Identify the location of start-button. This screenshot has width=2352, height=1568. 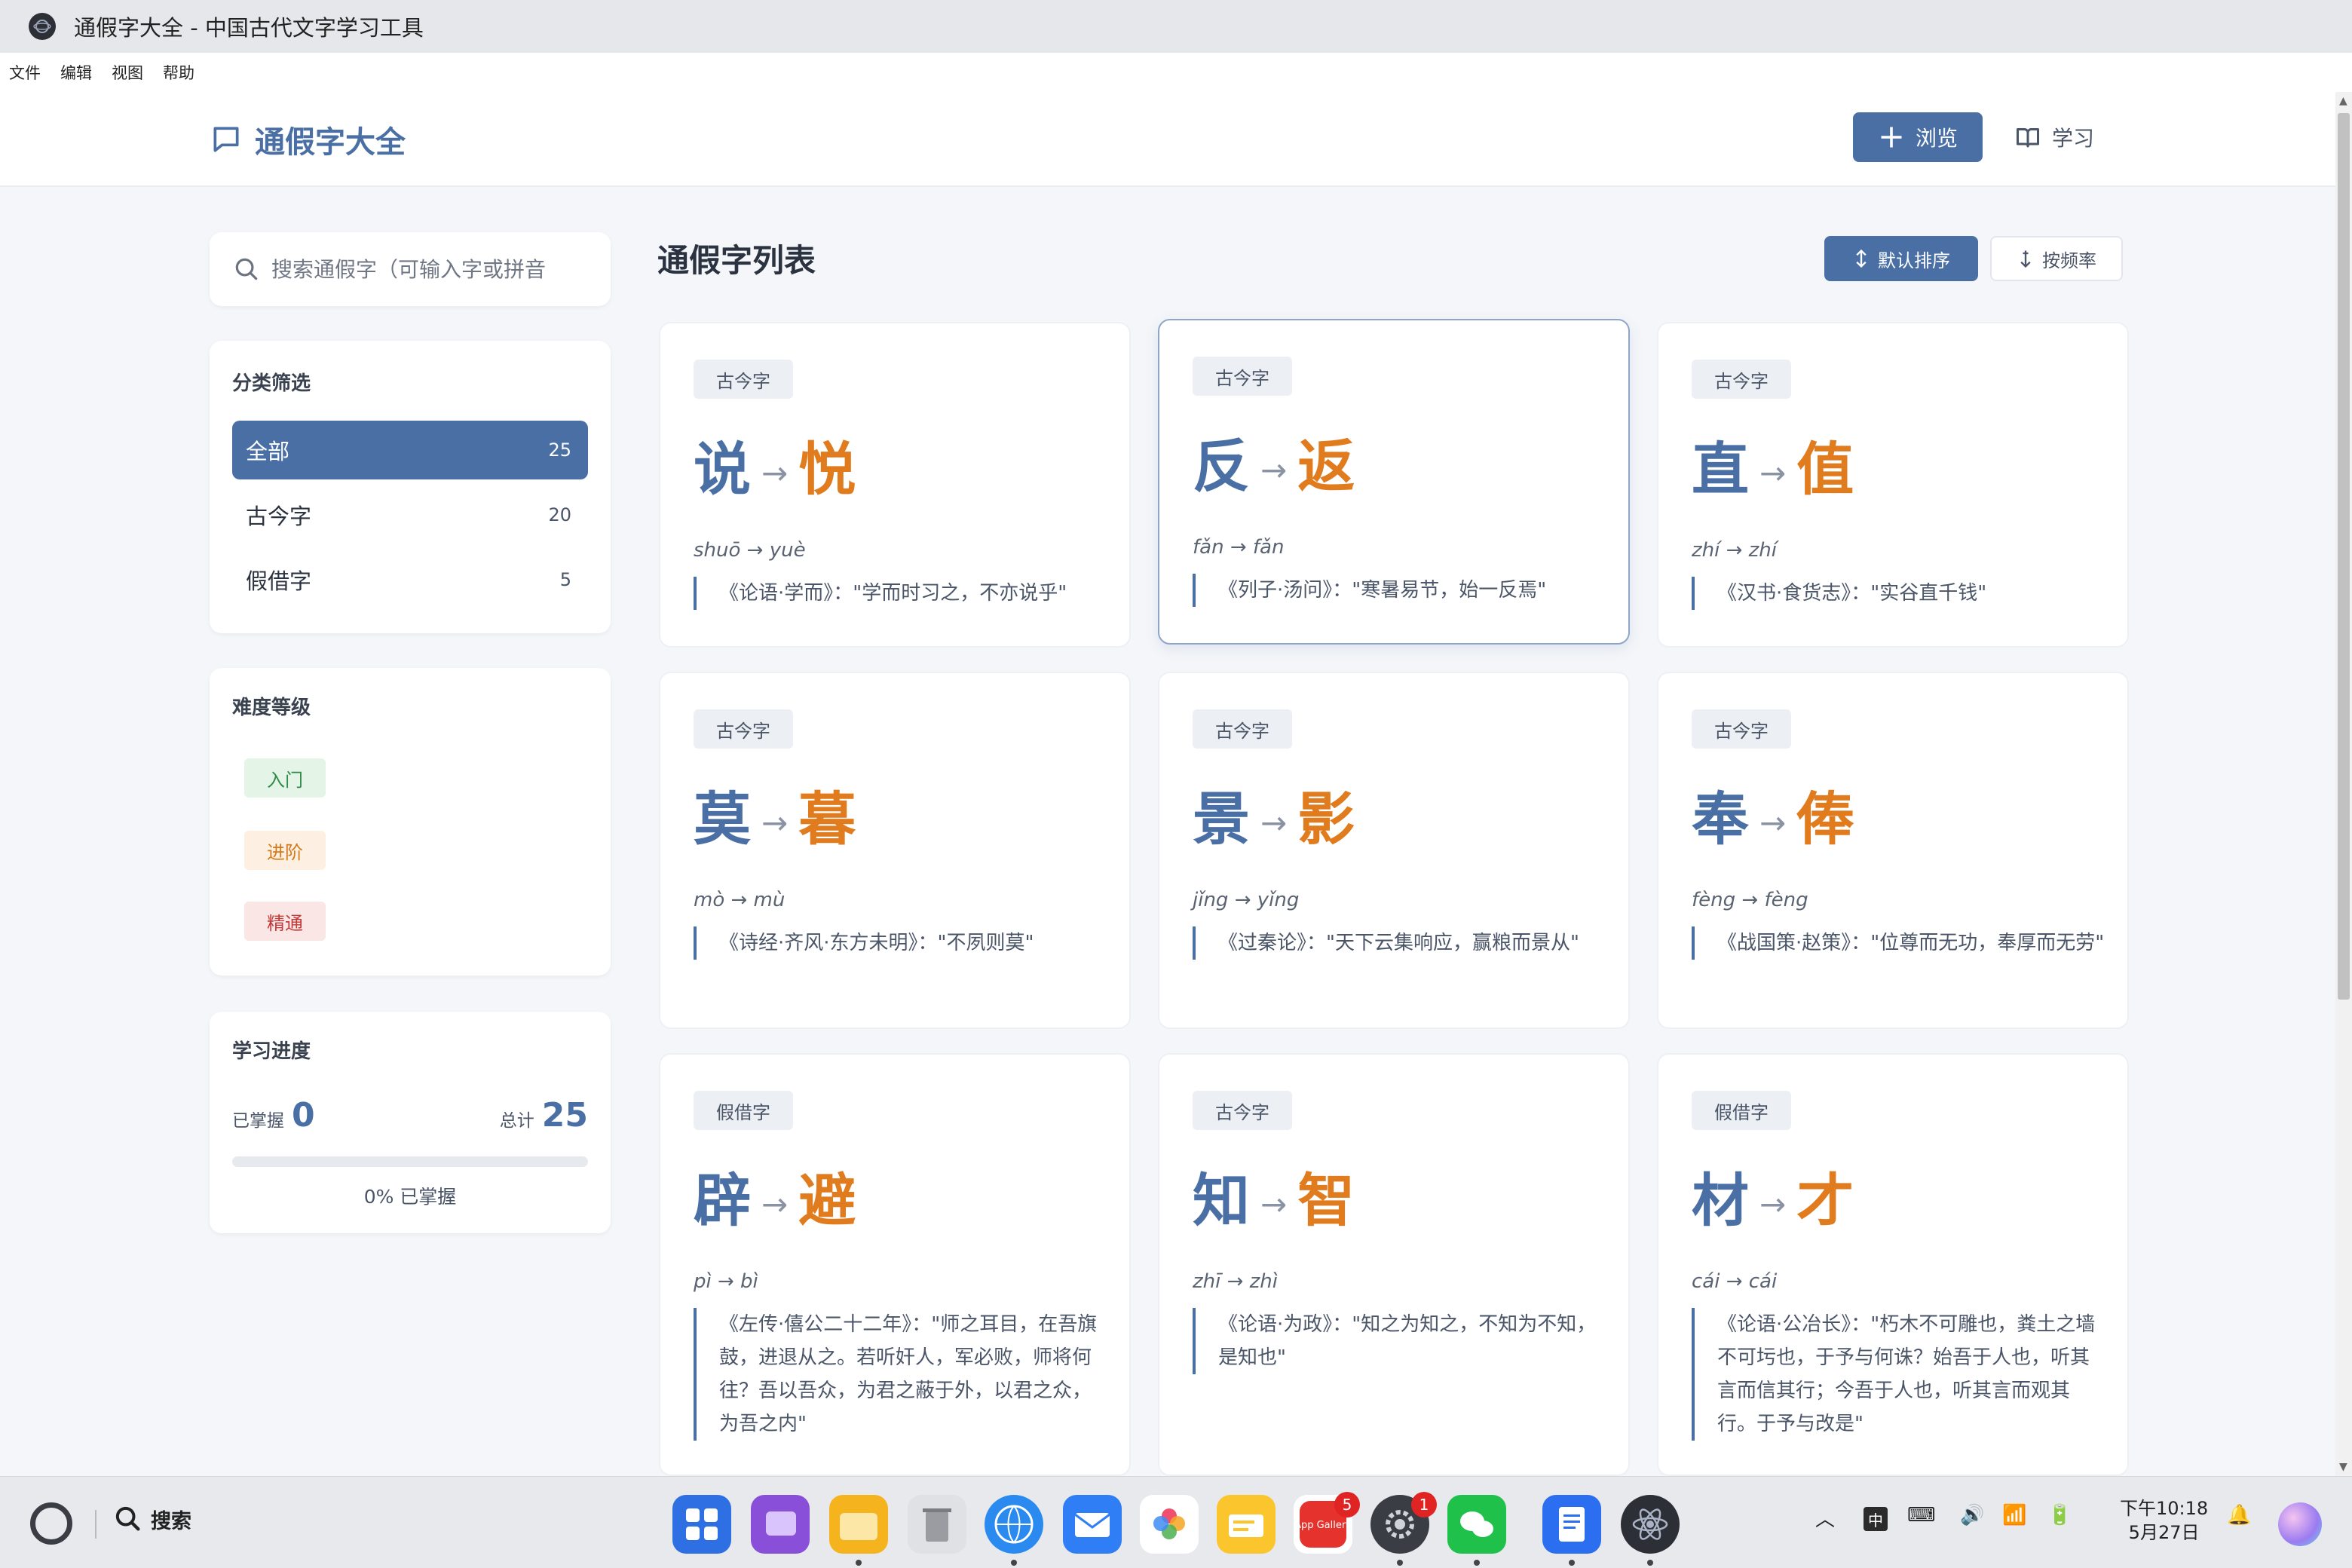
(51, 1523).